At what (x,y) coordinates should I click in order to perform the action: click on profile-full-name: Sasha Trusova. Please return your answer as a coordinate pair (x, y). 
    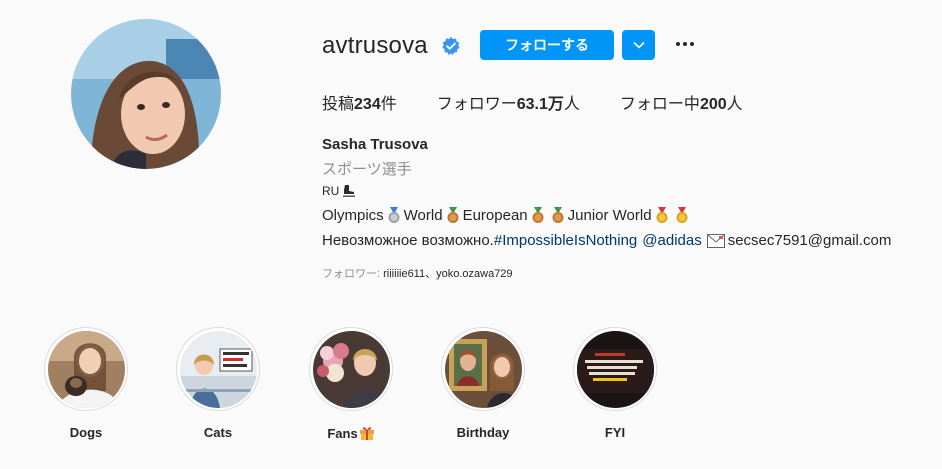
    Looking at the image, I should click on (375, 144).